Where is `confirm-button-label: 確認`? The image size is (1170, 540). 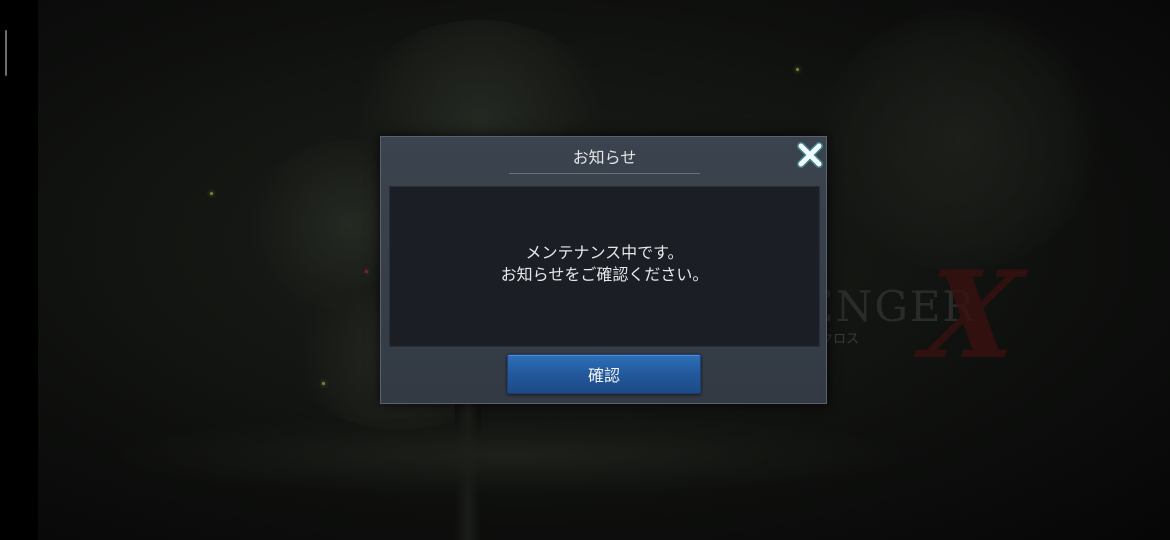 confirm-button-label: 確認 is located at coordinates (603, 375).